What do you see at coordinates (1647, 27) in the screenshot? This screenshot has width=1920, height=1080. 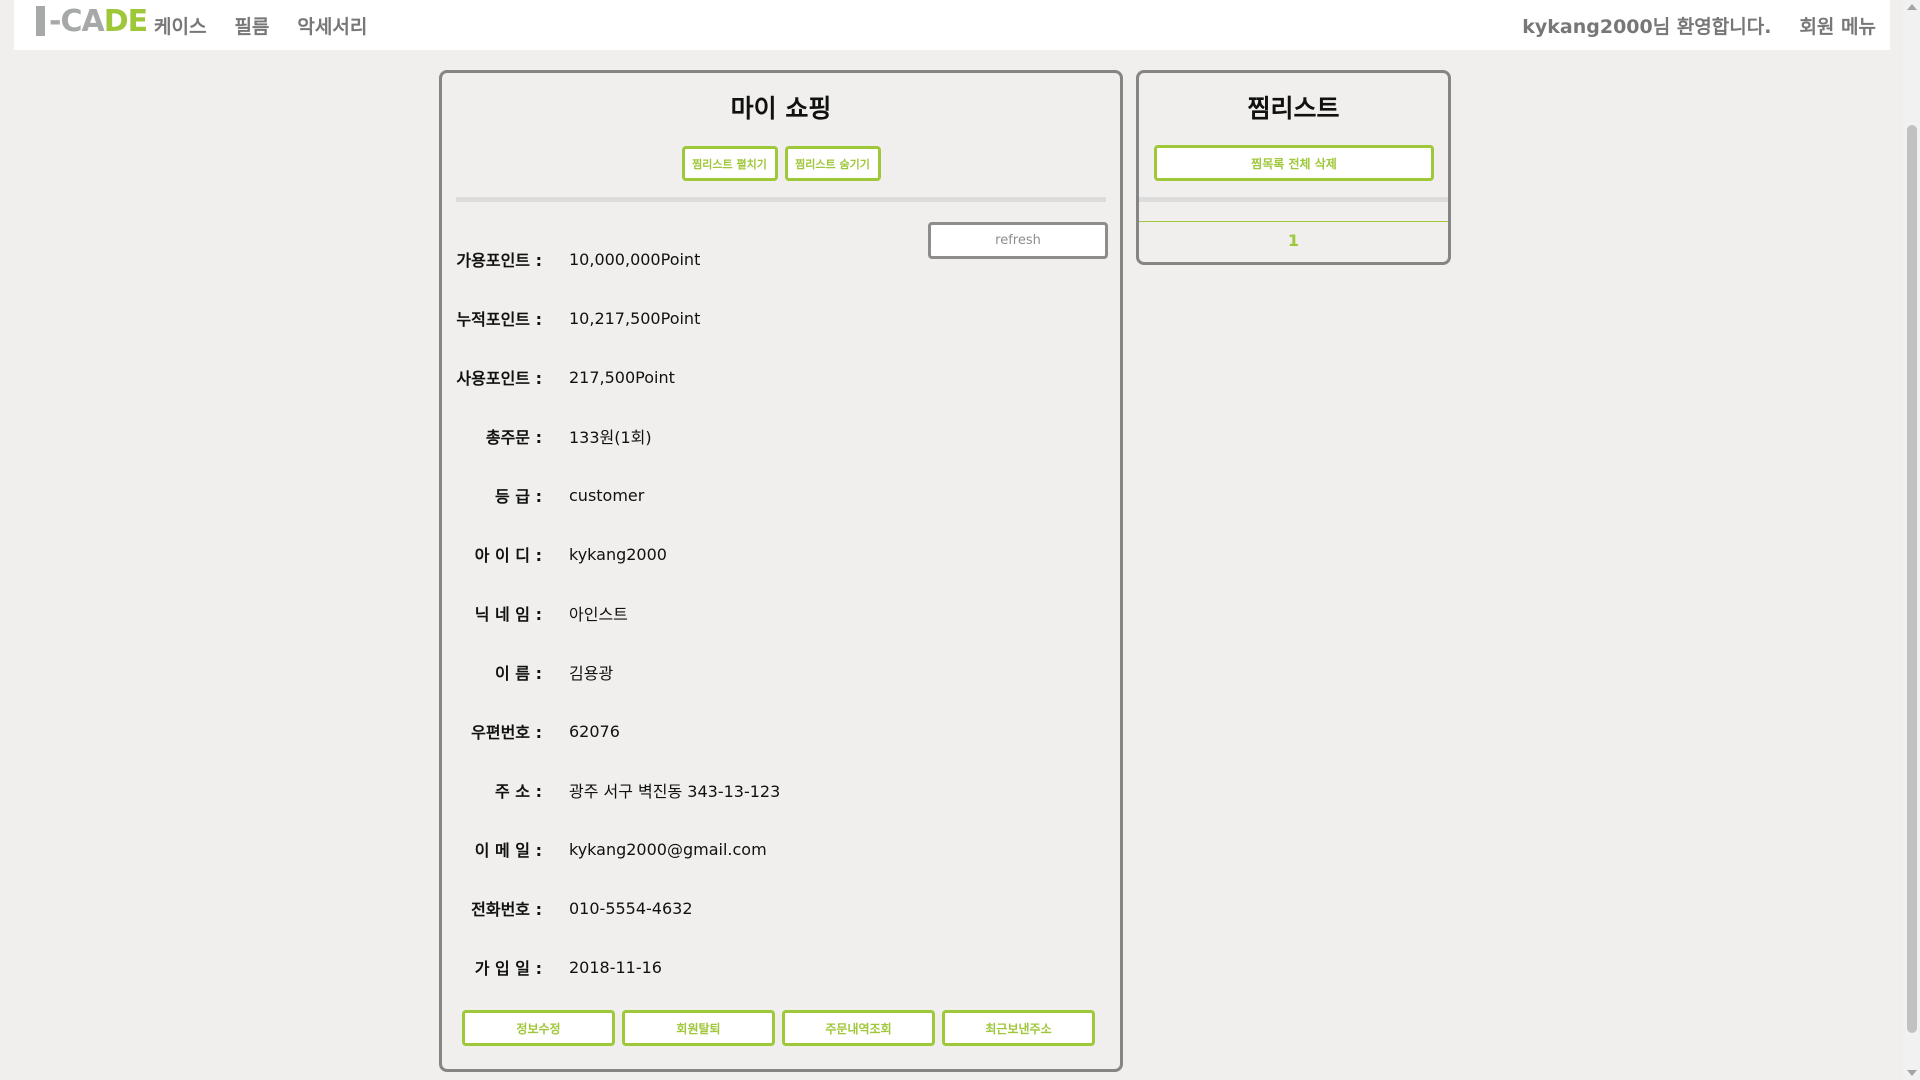 I see `welcome-text: kykang2000님 환영합니다.` at bounding box center [1647, 27].